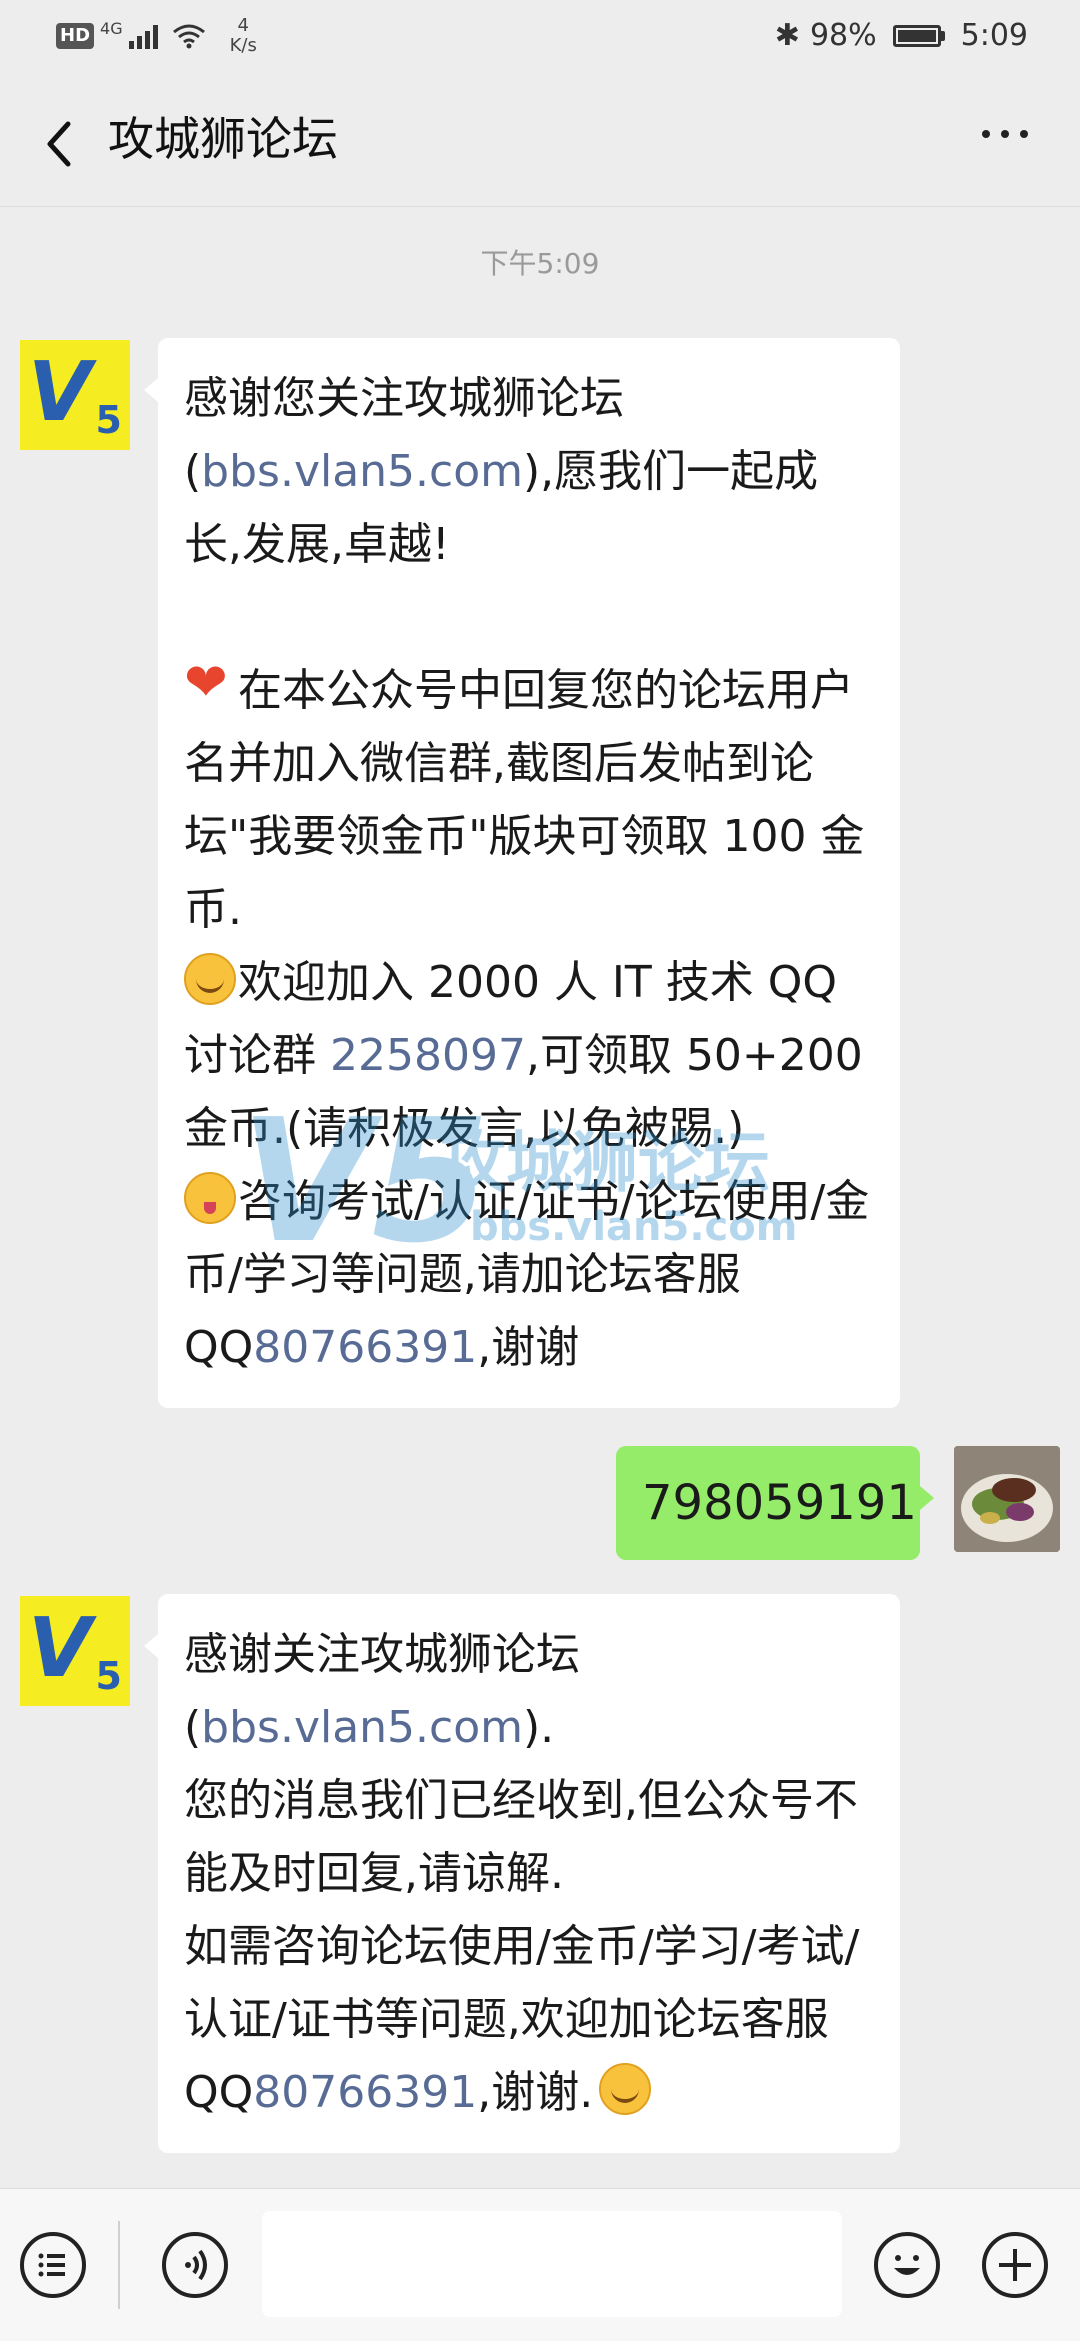 This screenshot has width=1080, height=2341. I want to click on back-icon, so click(63, 144).